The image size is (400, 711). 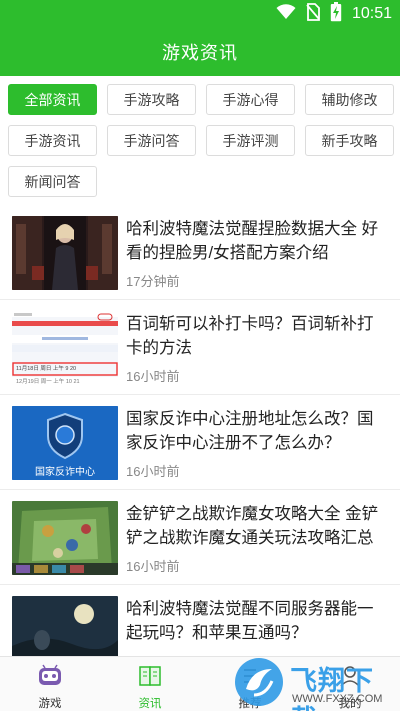 What do you see at coordinates (286, 14) in the screenshot?
I see `wifi-icon` at bounding box center [286, 14].